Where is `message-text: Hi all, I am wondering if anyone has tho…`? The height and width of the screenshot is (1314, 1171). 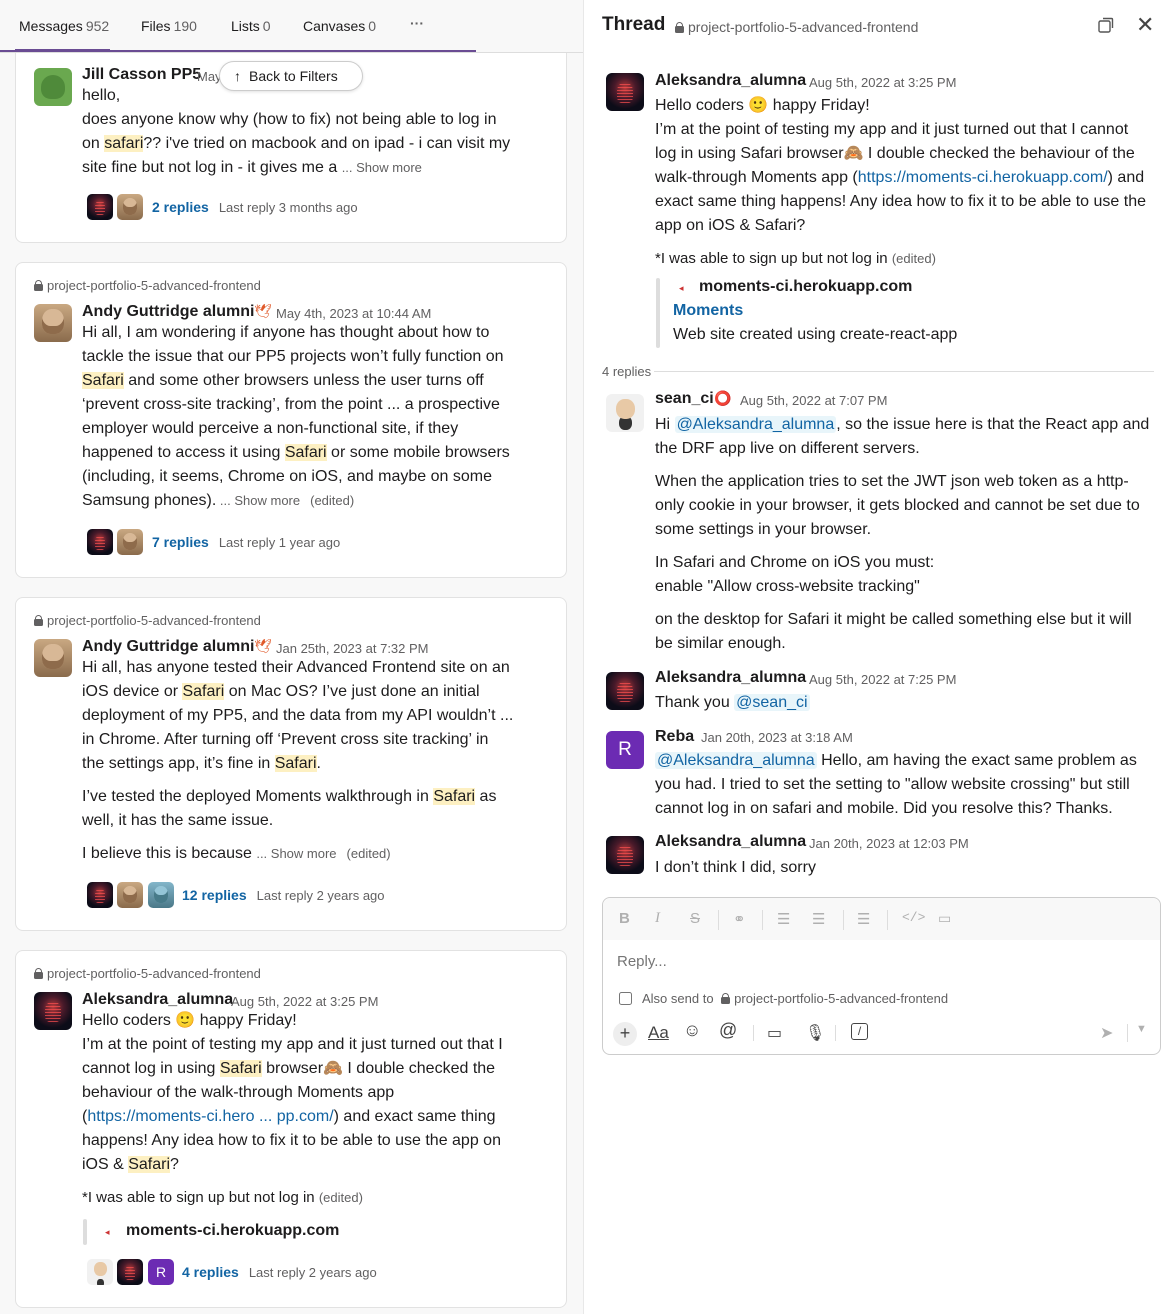
message-text: Hi all, I am wondering if anyone has tho… is located at coordinates (296, 416).